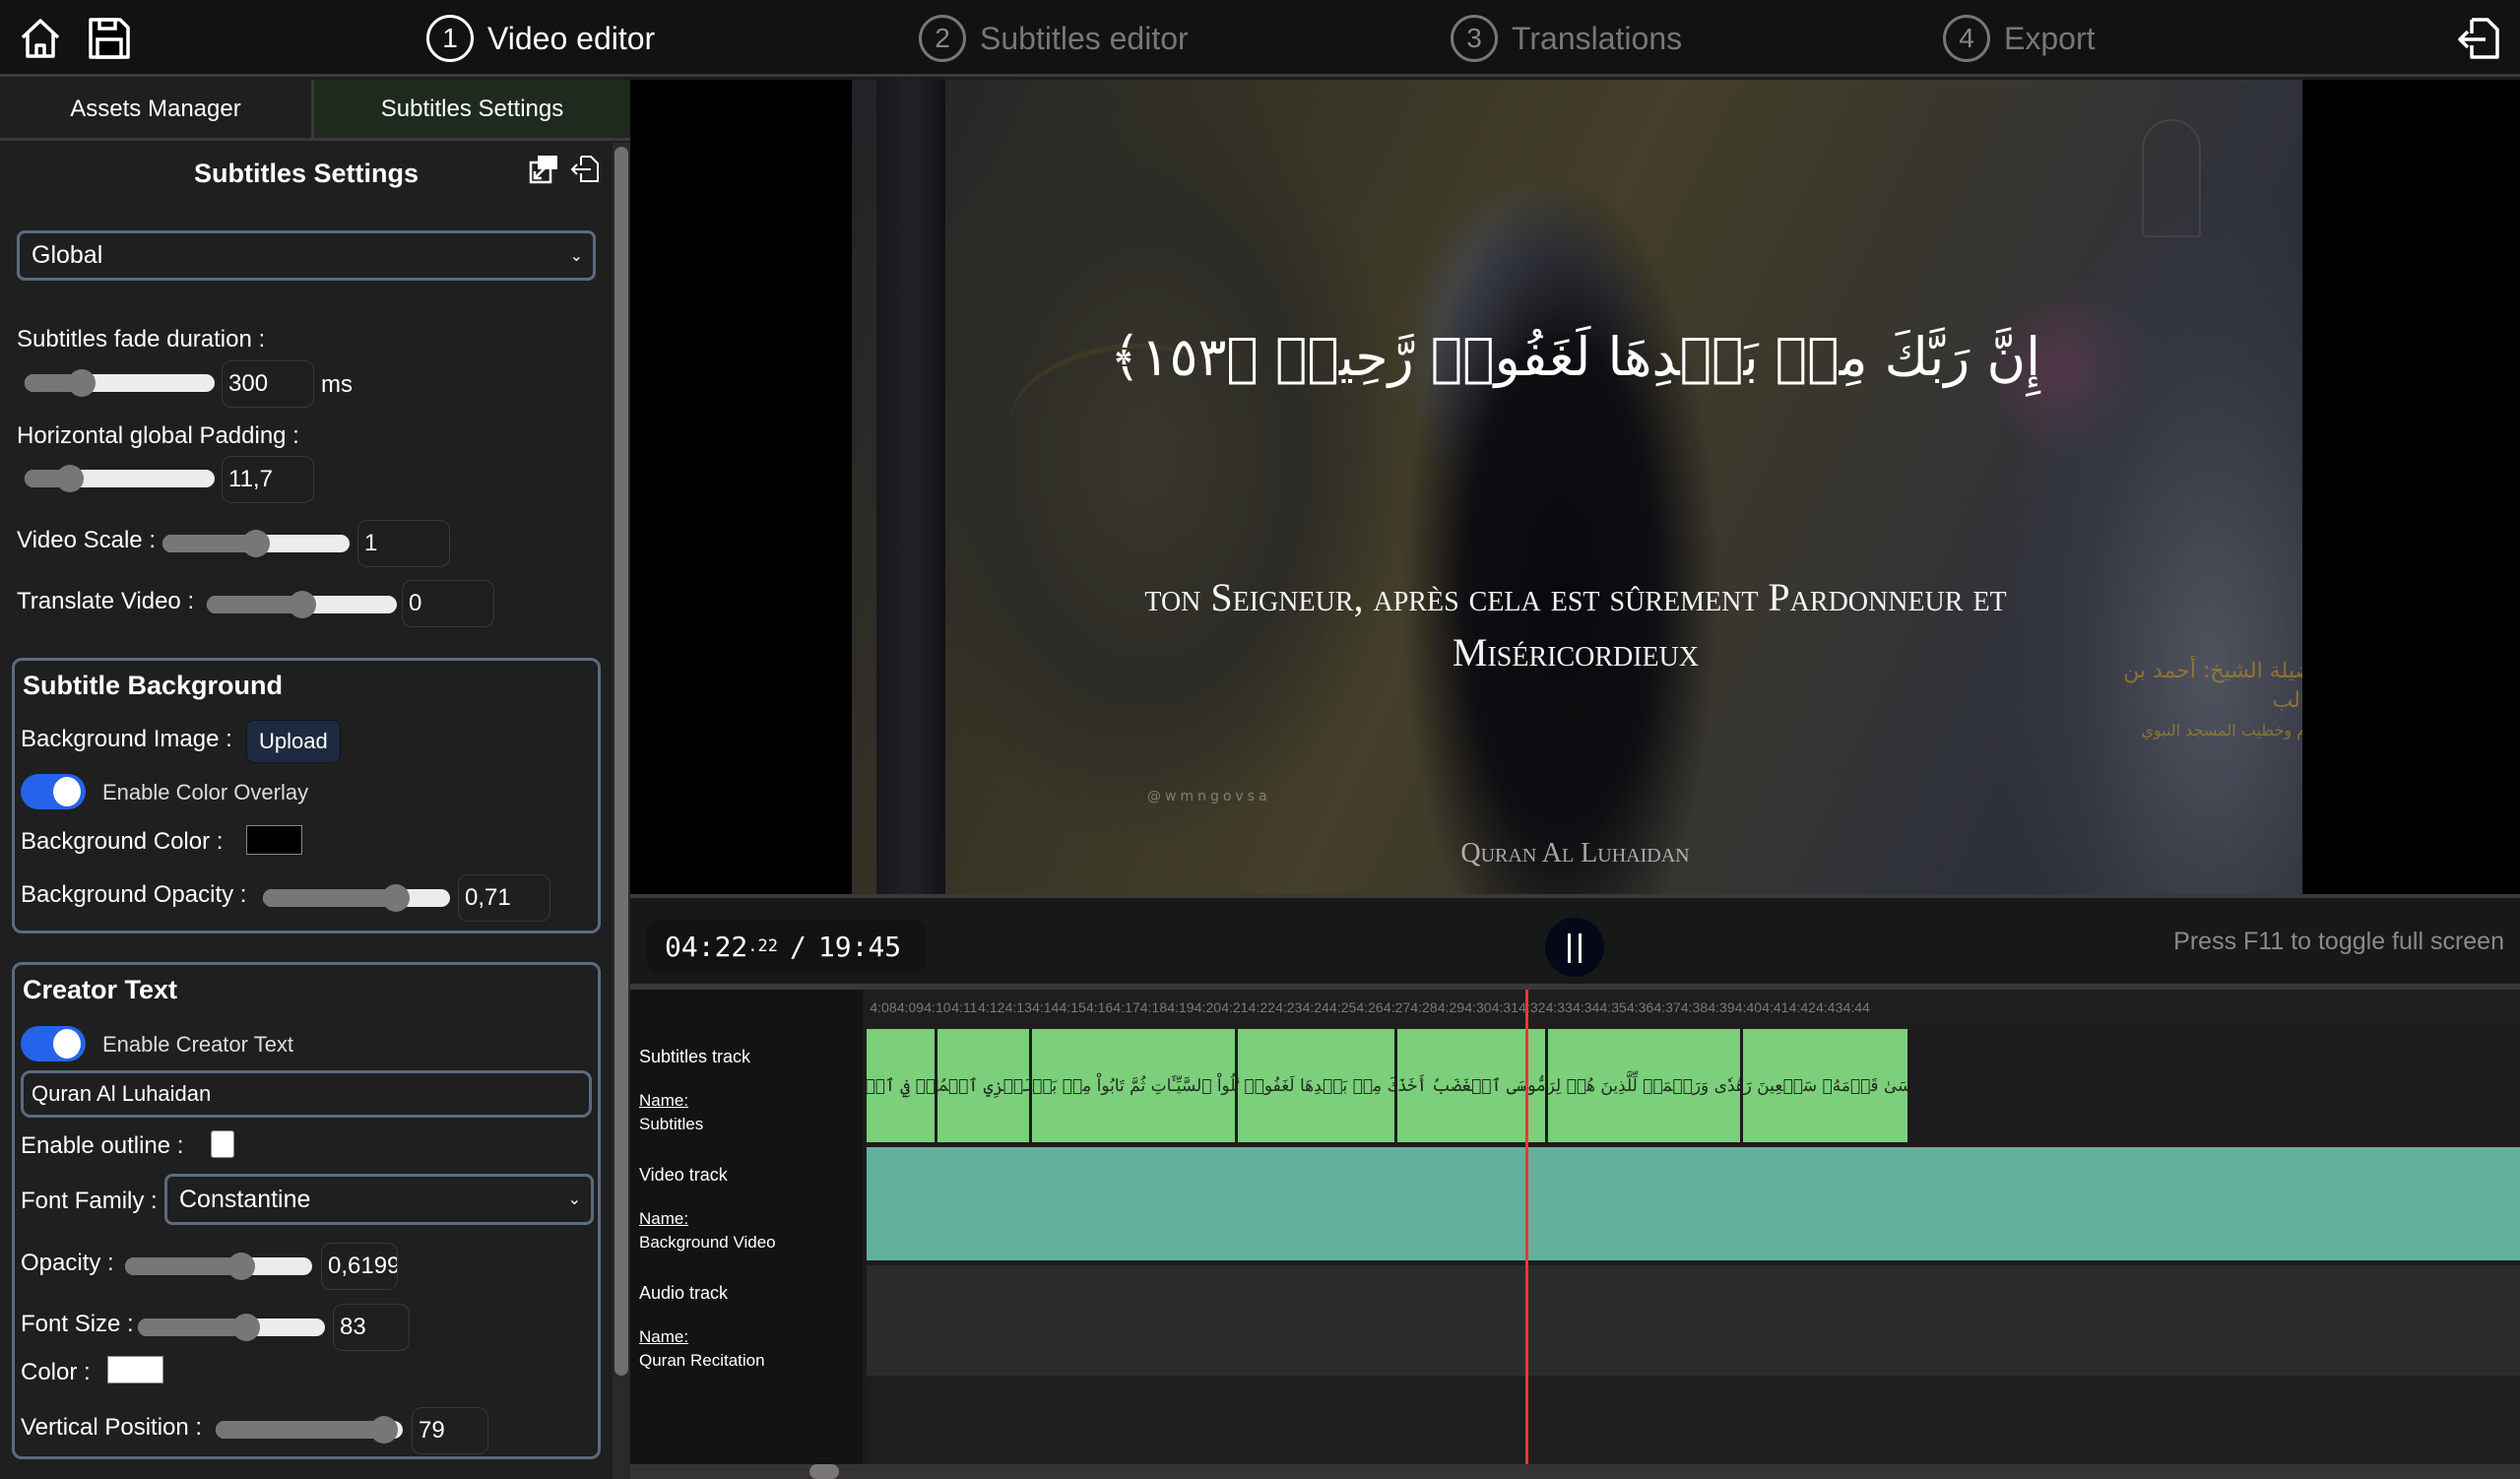 This screenshot has width=2520, height=1479. I want to click on video-lane, so click(1693, 1203).